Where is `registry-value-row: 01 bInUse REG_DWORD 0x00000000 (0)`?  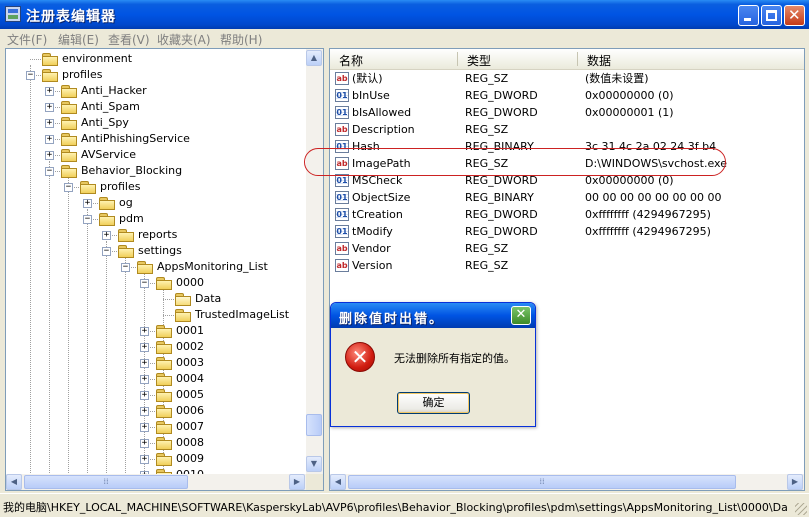 registry-value-row: 01 bInUse REG_DWORD 0x00000000 (0) is located at coordinates (567, 95).